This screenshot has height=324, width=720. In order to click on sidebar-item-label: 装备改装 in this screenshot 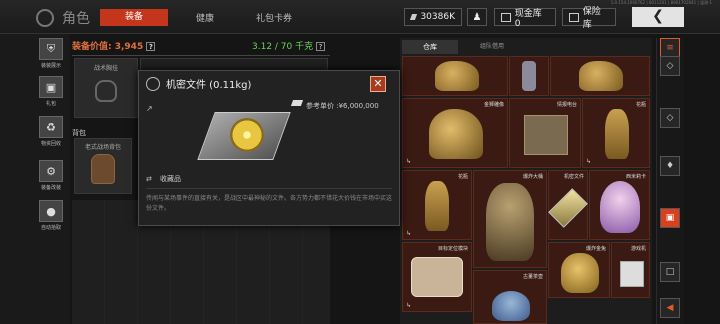, I will do `click(50, 188)`.